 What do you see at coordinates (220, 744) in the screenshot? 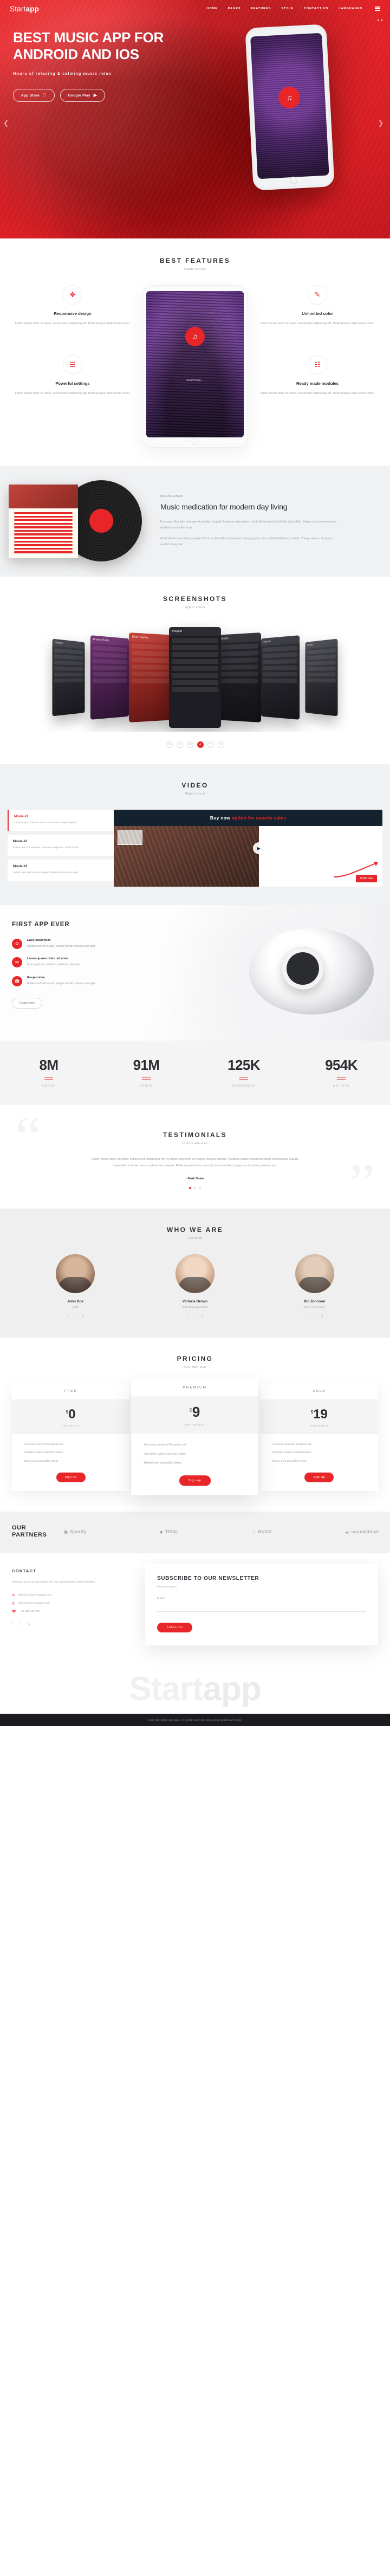
I see `pager-dot-6: 6` at bounding box center [220, 744].